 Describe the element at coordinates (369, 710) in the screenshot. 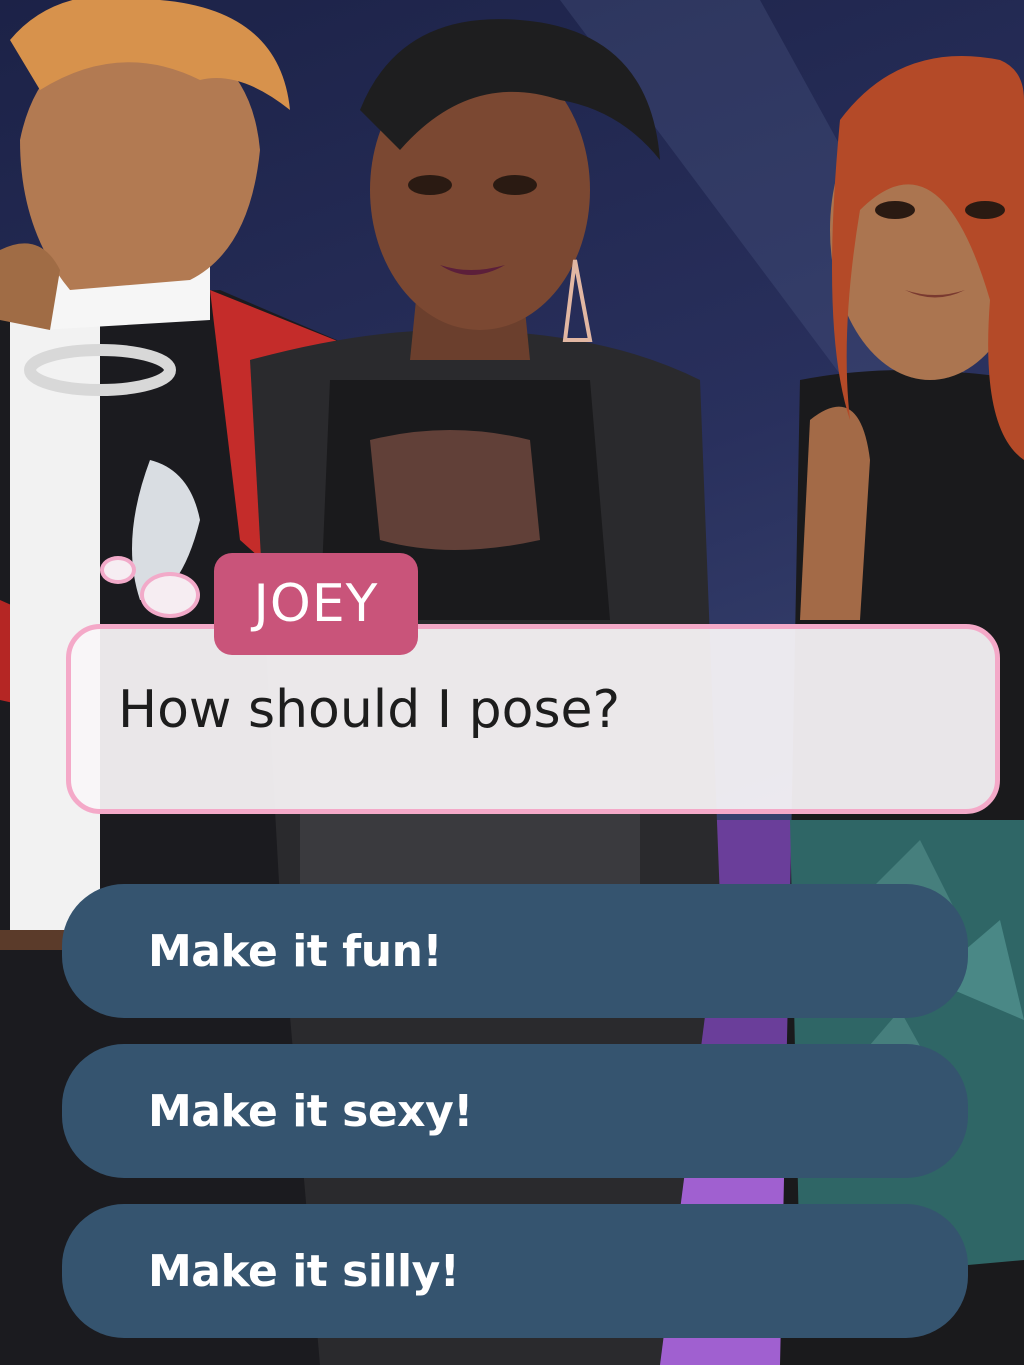

I see `dialogue-text: How should I pose?` at that location.